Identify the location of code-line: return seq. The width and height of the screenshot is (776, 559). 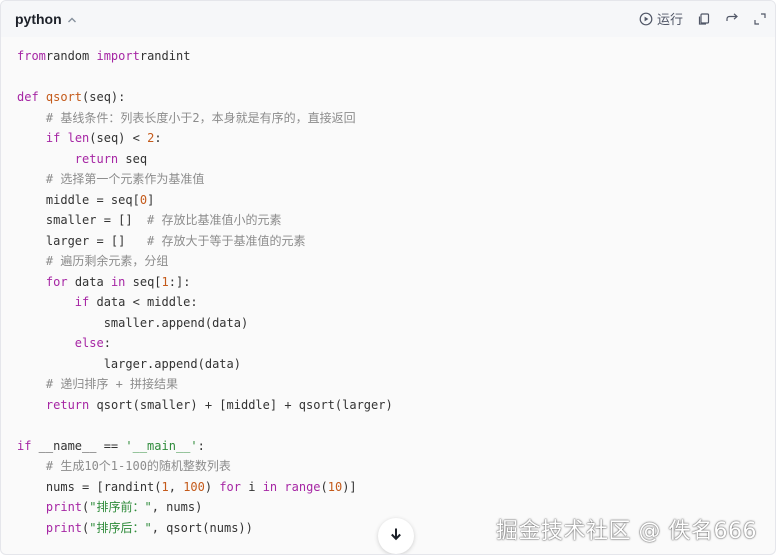
(205, 159).